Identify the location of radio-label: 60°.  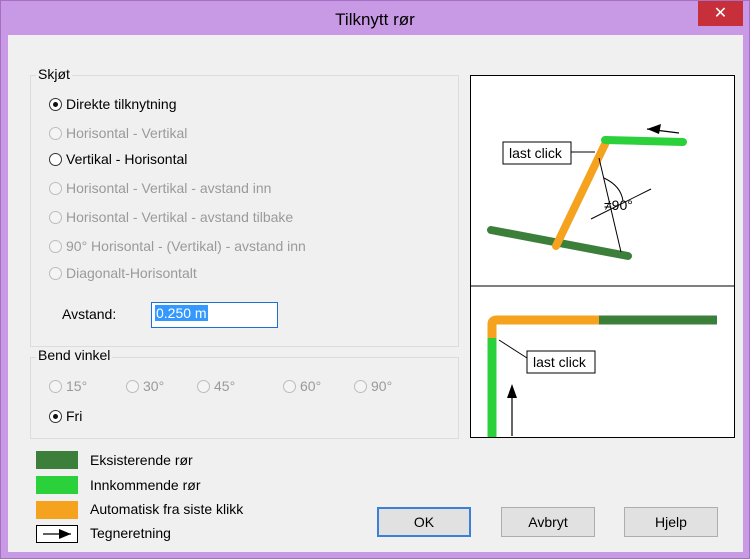
(311, 386).